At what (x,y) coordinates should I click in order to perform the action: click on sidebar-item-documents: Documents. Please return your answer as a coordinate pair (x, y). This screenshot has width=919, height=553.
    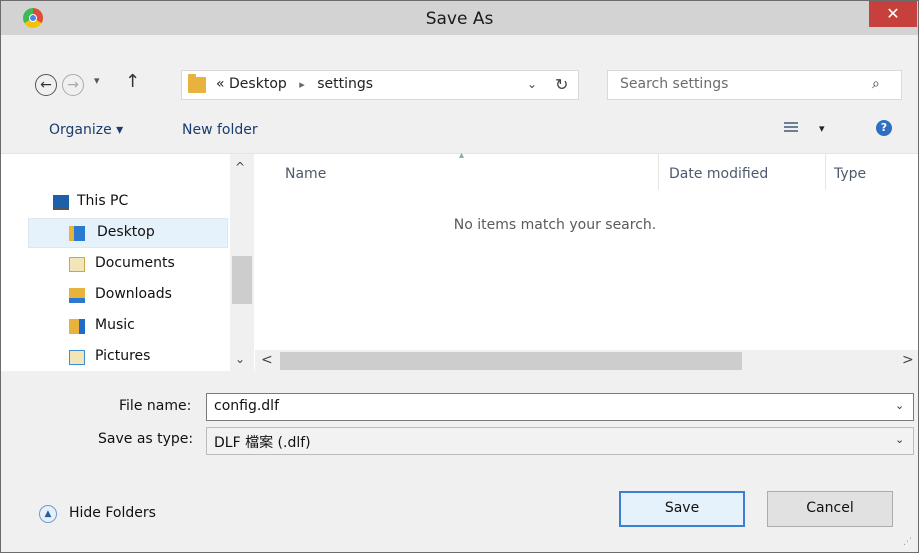
    Looking at the image, I should click on (157, 265).